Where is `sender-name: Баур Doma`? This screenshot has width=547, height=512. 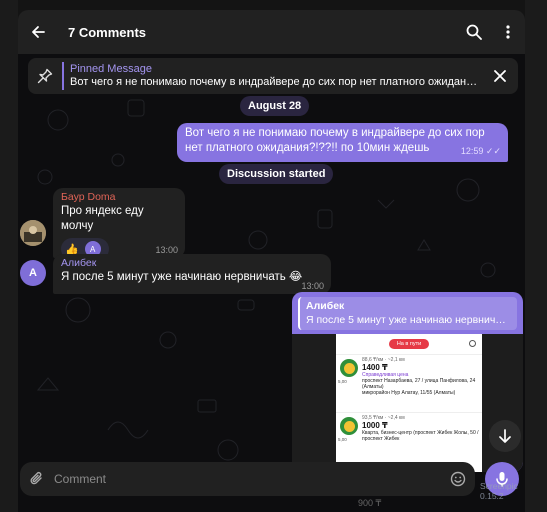
sender-name: Баур Doma is located at coordinates (119, 197).